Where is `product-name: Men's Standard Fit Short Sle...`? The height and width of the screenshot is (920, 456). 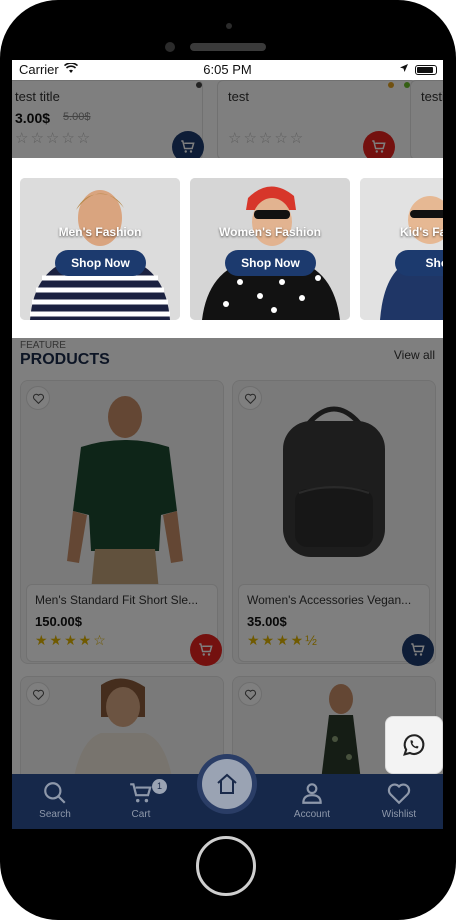 product-name: Men's Standard Fit Short Sle... is located at coordinates (117, 600).